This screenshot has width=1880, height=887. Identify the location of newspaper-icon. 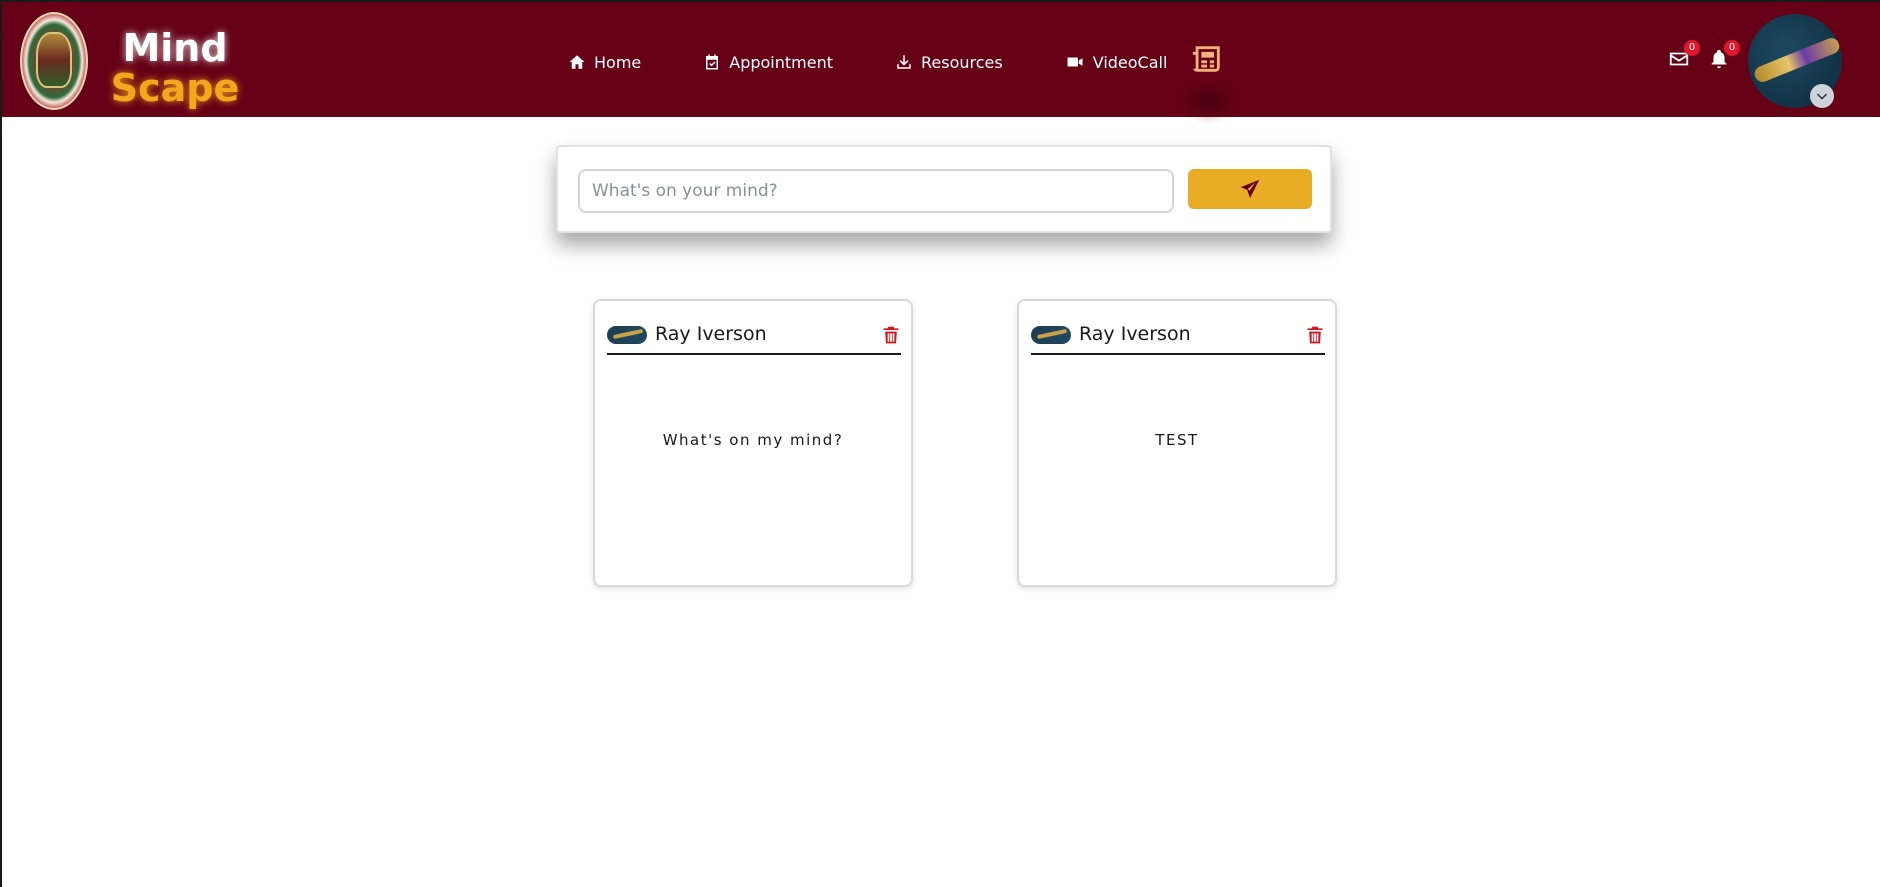
(1206, 59).